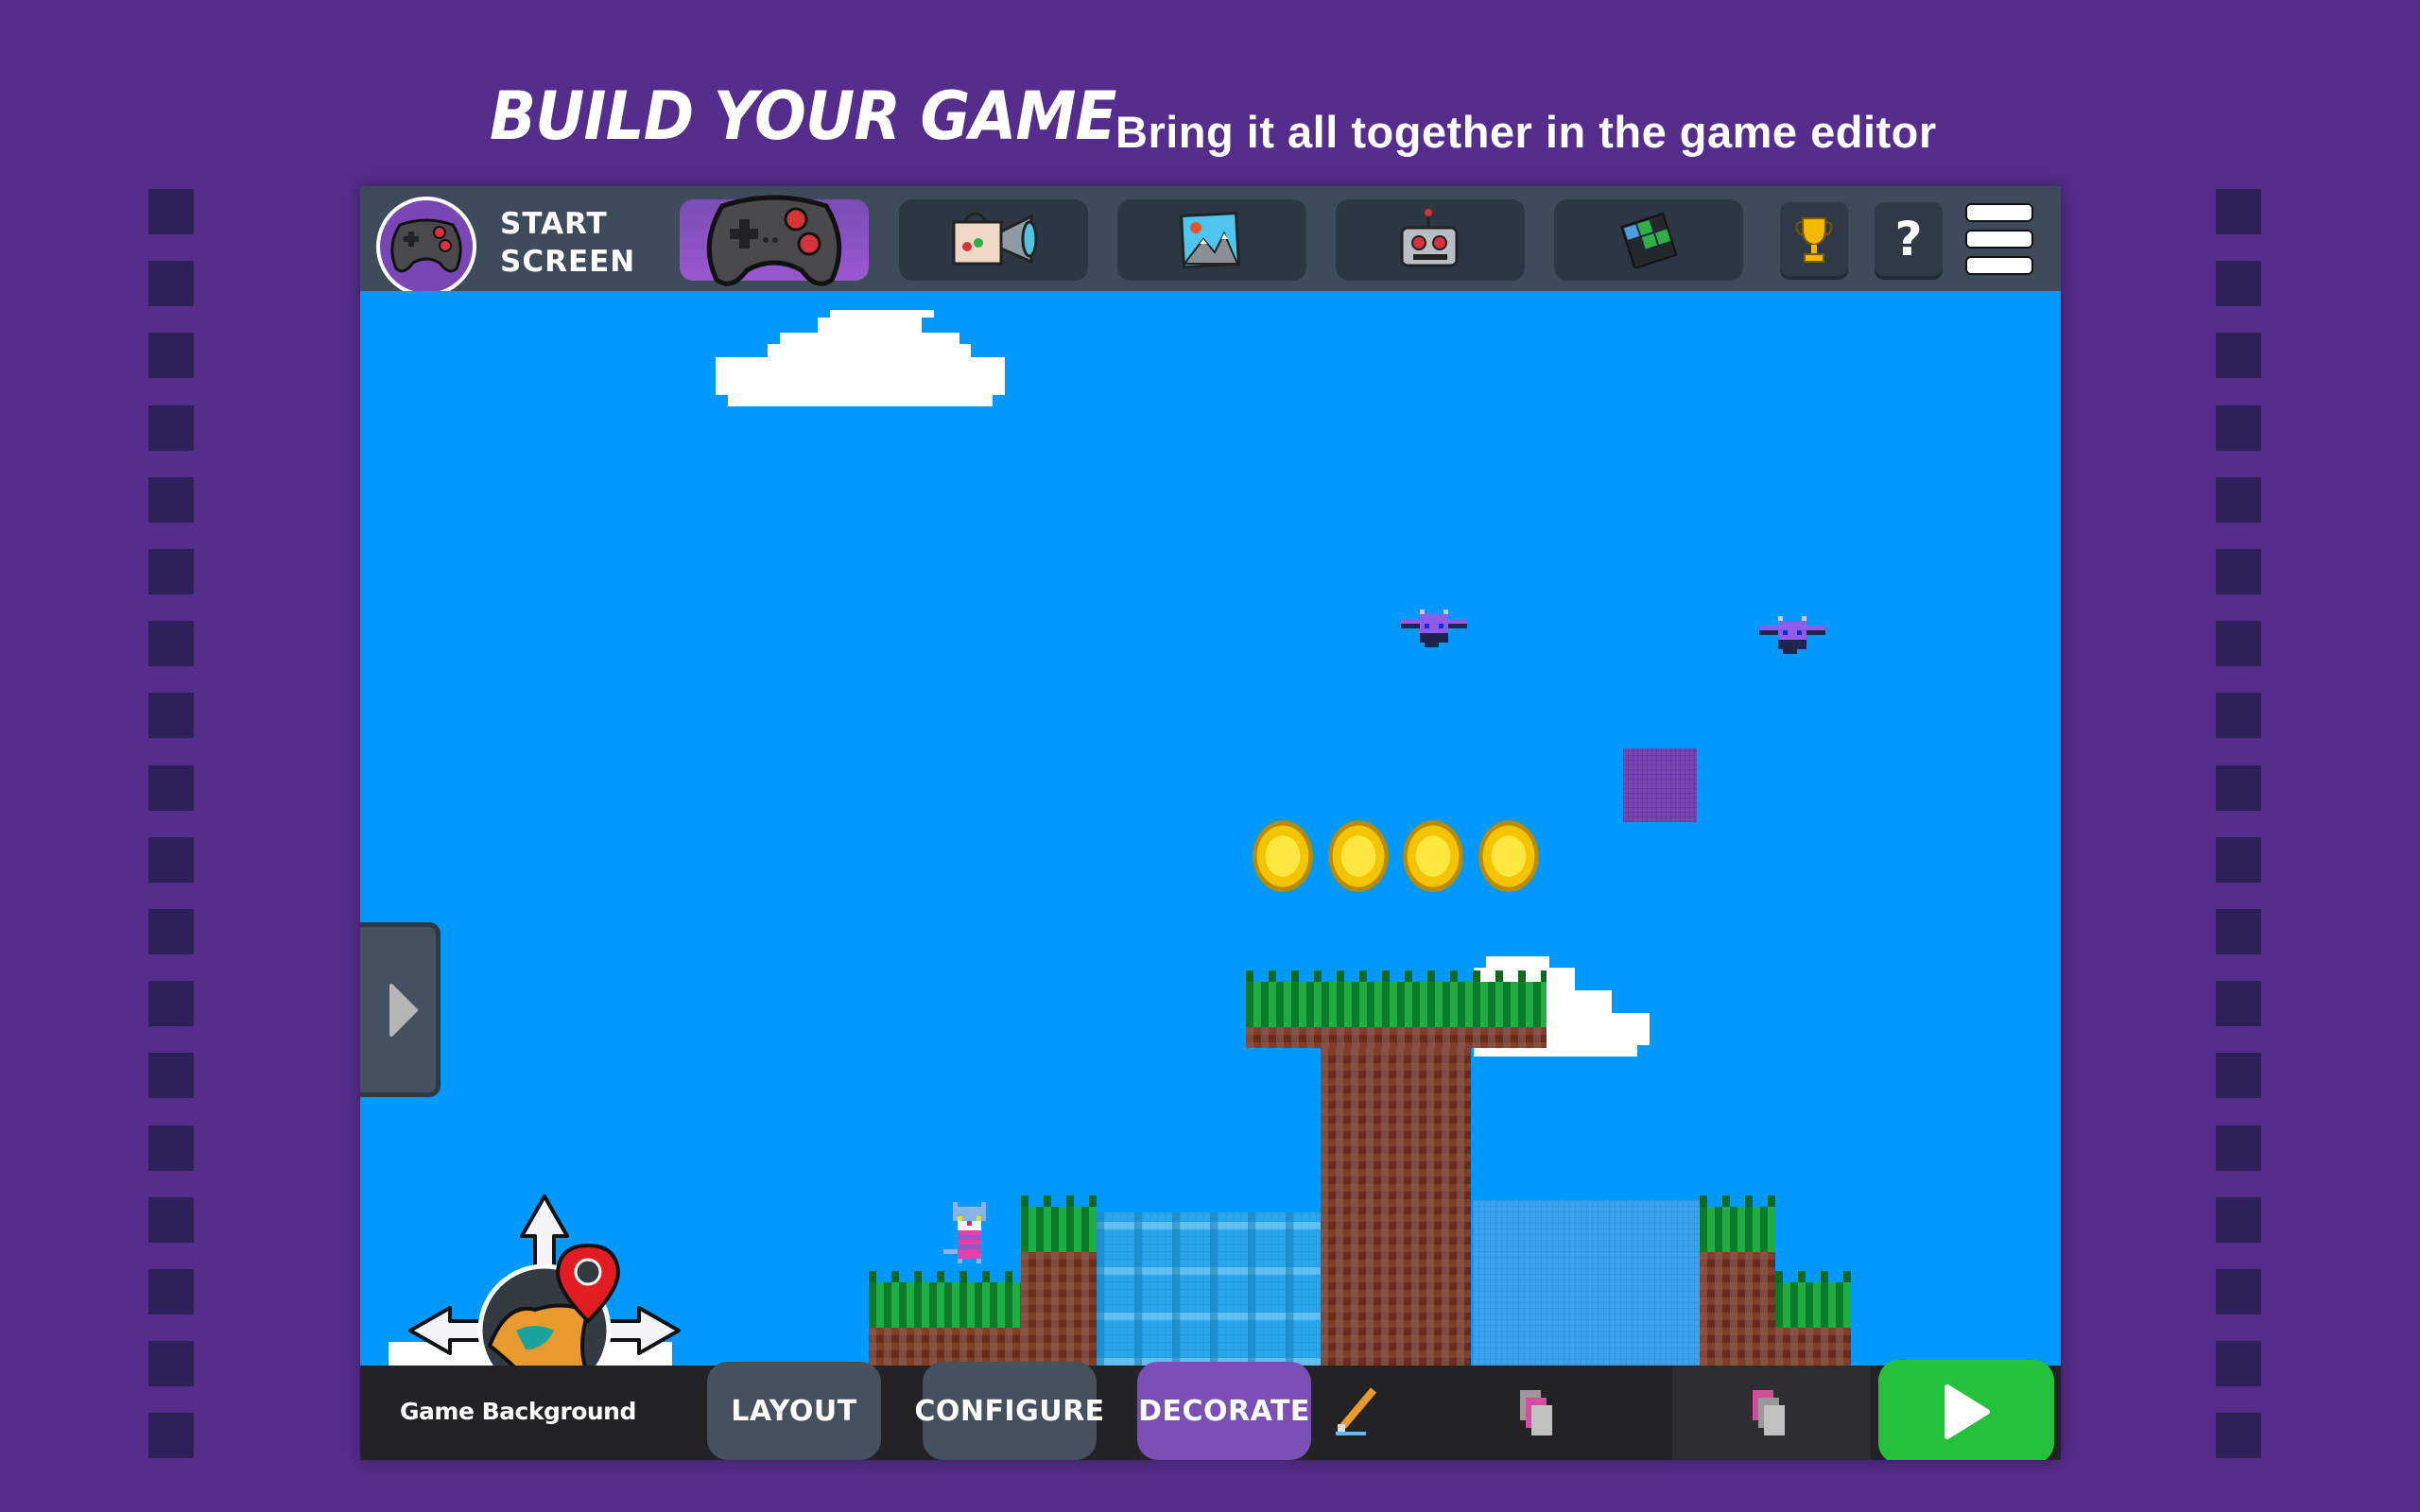 The width and height of the screenshot is (2420, 1512). Describe the element at coordinates (794, 1411) in the screenshot. I see `tab-layout: LAYOUT` at that location.